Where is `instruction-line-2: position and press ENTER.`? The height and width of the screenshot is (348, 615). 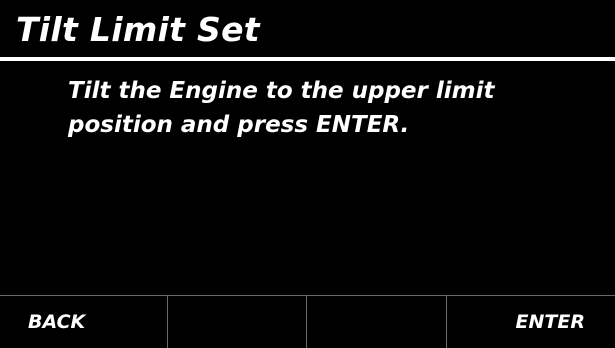
instruction-line-2: position and press ENTER. is located at coordinates (333, 125).